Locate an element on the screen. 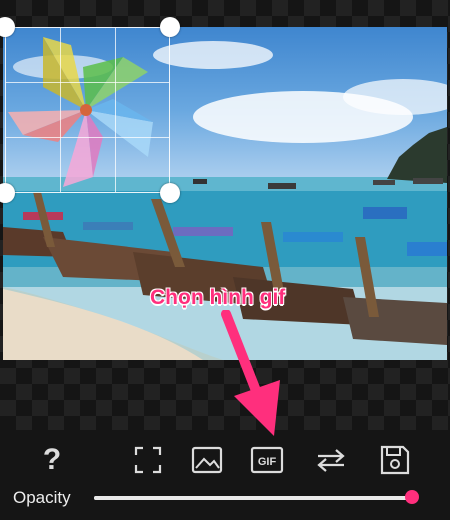  gif-icon: GIF is located at coordinates (267, 460).